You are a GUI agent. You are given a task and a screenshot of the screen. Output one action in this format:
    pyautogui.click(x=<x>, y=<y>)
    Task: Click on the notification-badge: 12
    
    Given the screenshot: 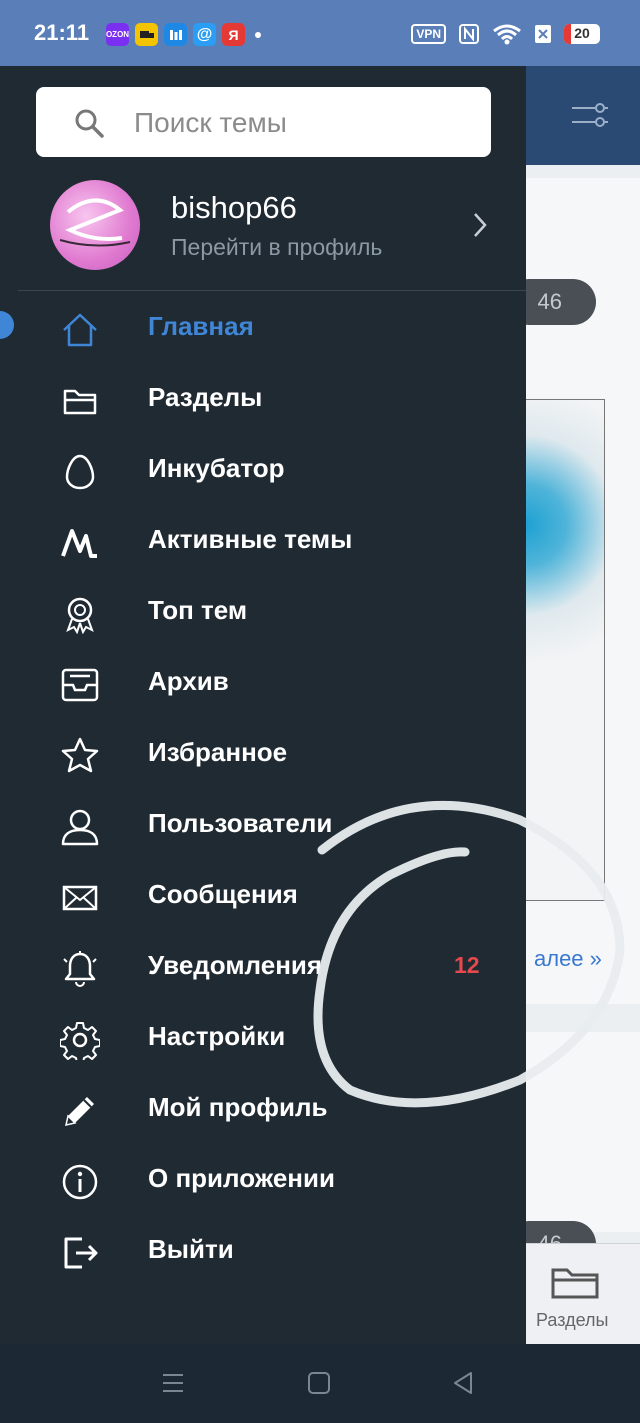 What is the action you would take?
    pyautogui.click(x=467, y=965)
    